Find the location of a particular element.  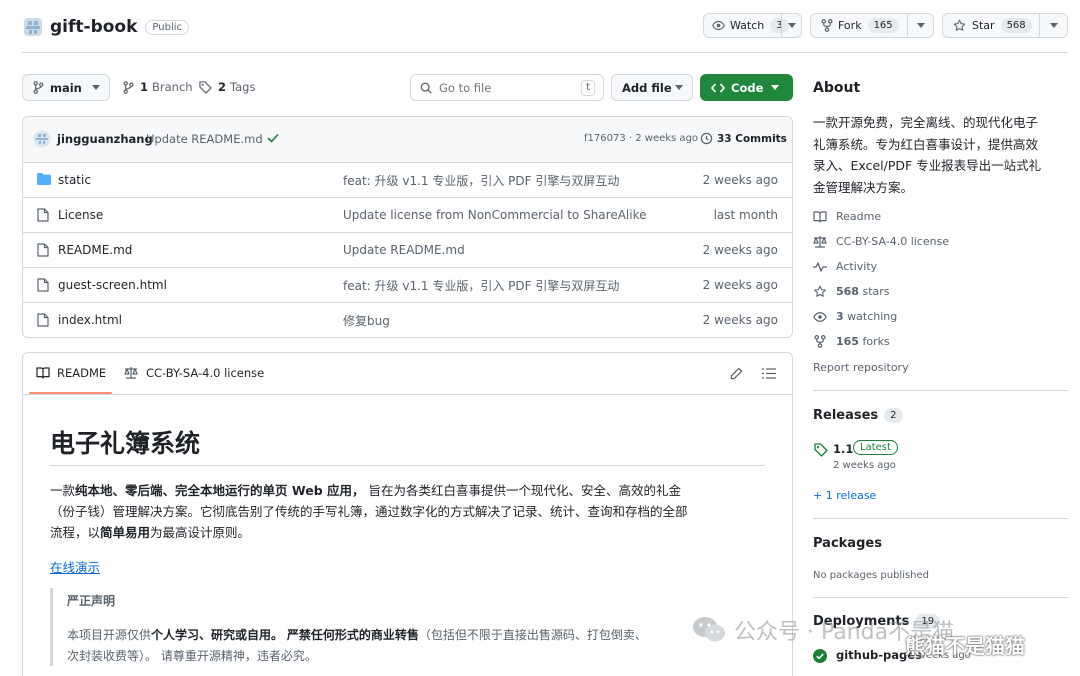

file-row: README.md Update README.md 2 weeks ago is located at coordinates (407, 249).